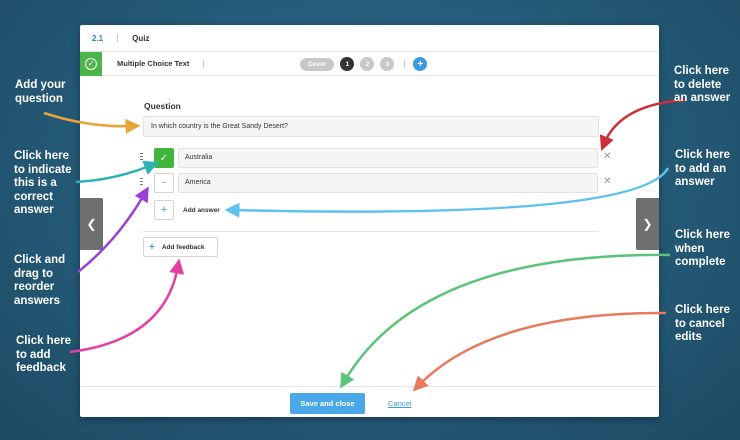 The image size is (740, 440). Describe the element at coordinates (539, 351) in the screenshot. I see `arrow-to-cancel` at that location.